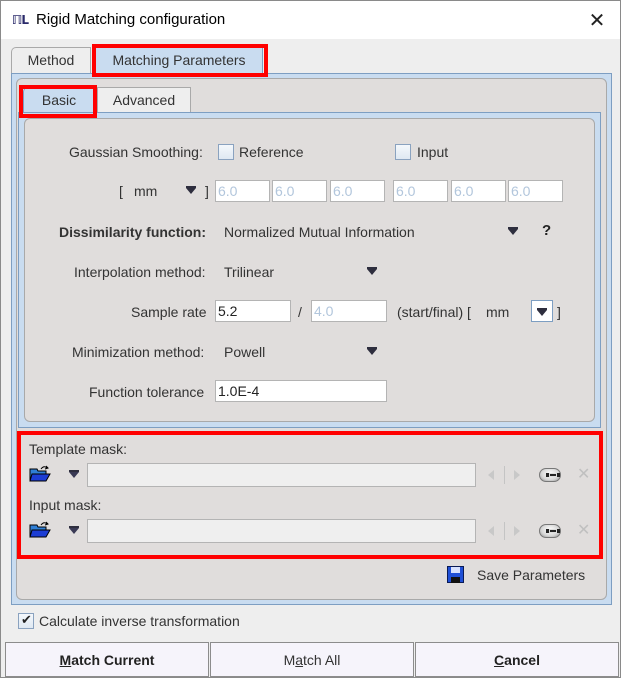  I want to click on interpolation-value: Trilinear, so click(249, 272).